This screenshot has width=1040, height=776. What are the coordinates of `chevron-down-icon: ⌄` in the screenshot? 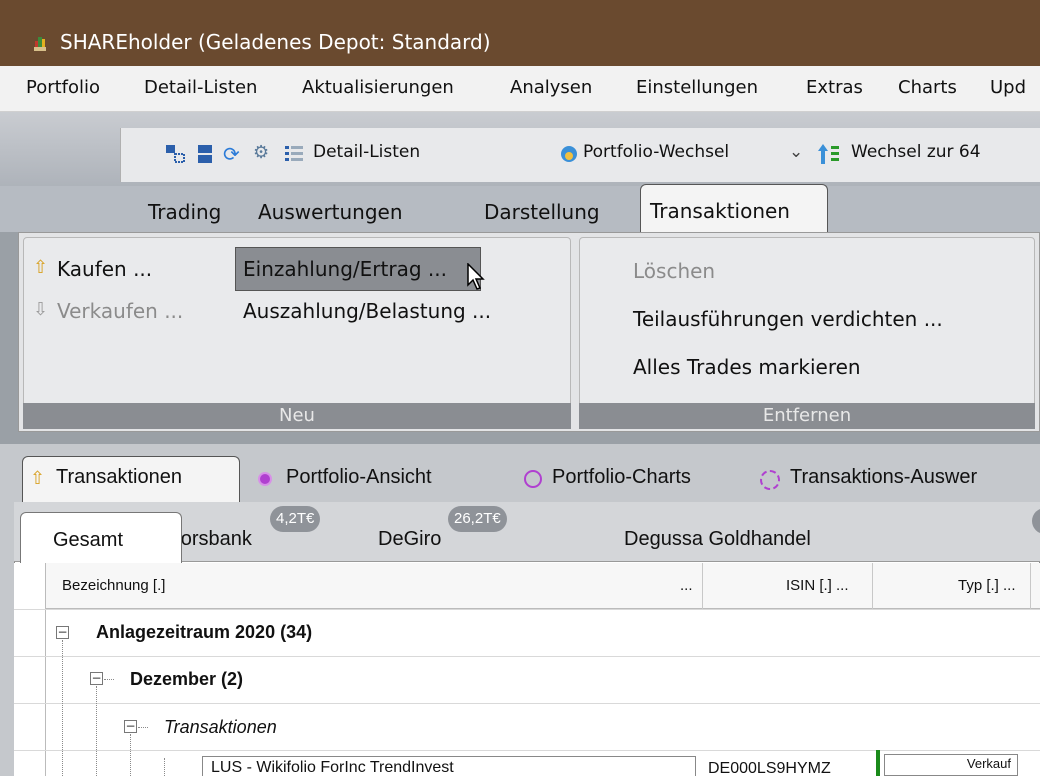 It's located at (796, 152).